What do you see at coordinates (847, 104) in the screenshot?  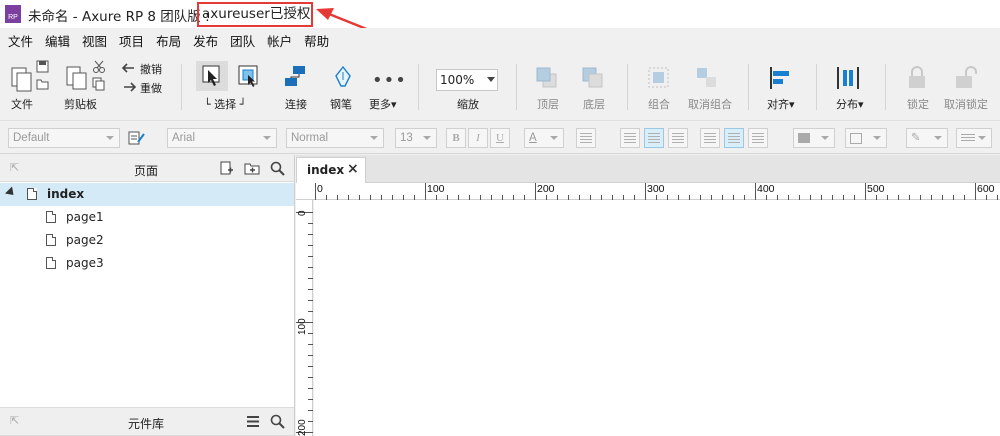 I see `distribute-label: 分布` at bounding box center [847, 104].